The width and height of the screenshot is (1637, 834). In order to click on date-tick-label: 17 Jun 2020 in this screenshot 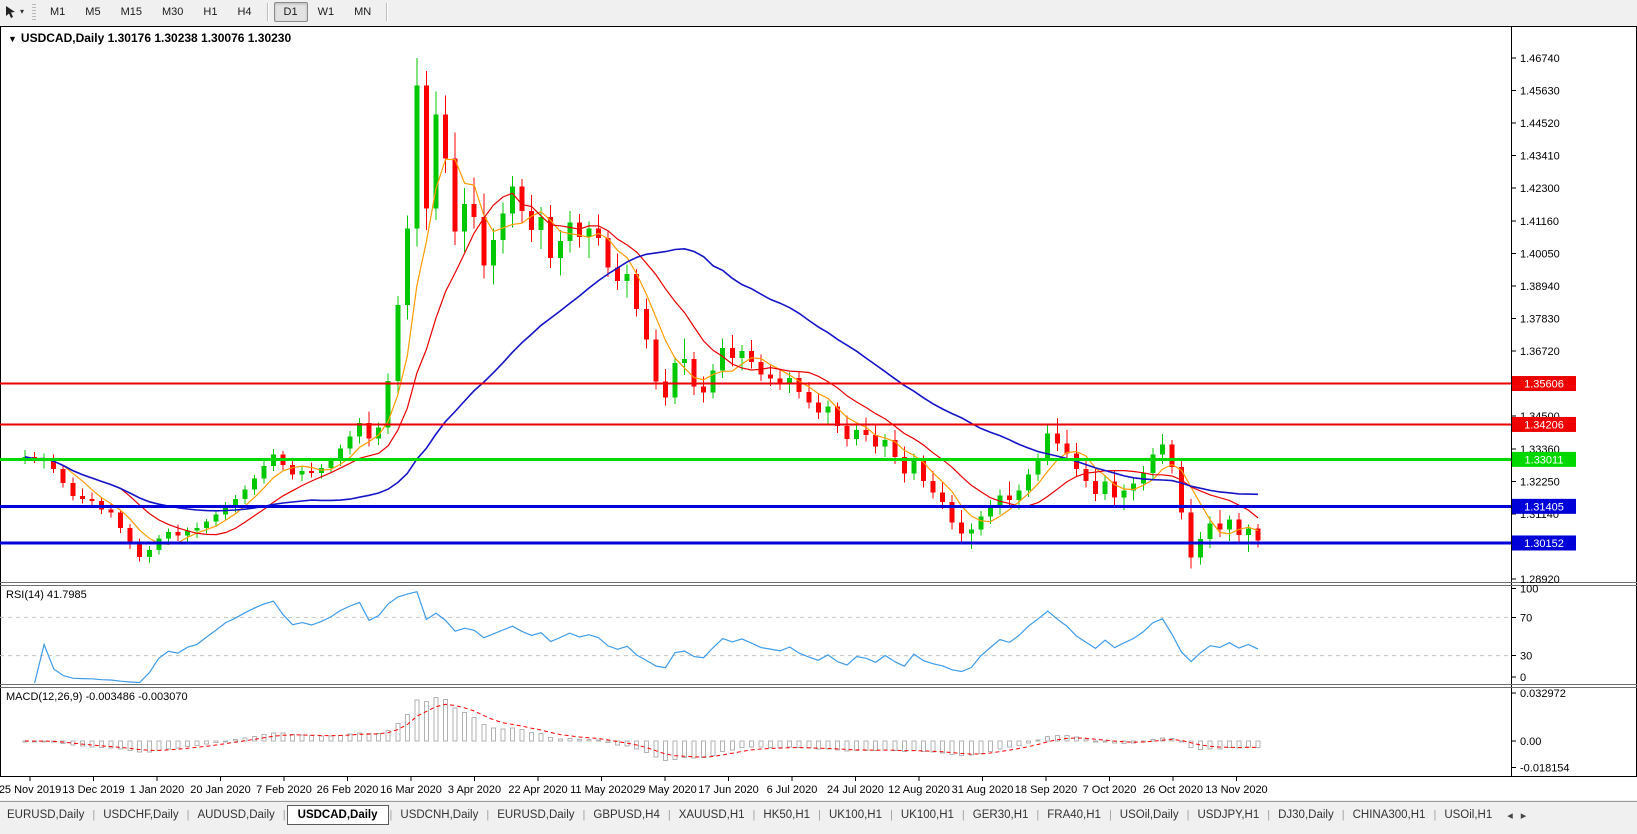, I will do `click(728, 790)`.